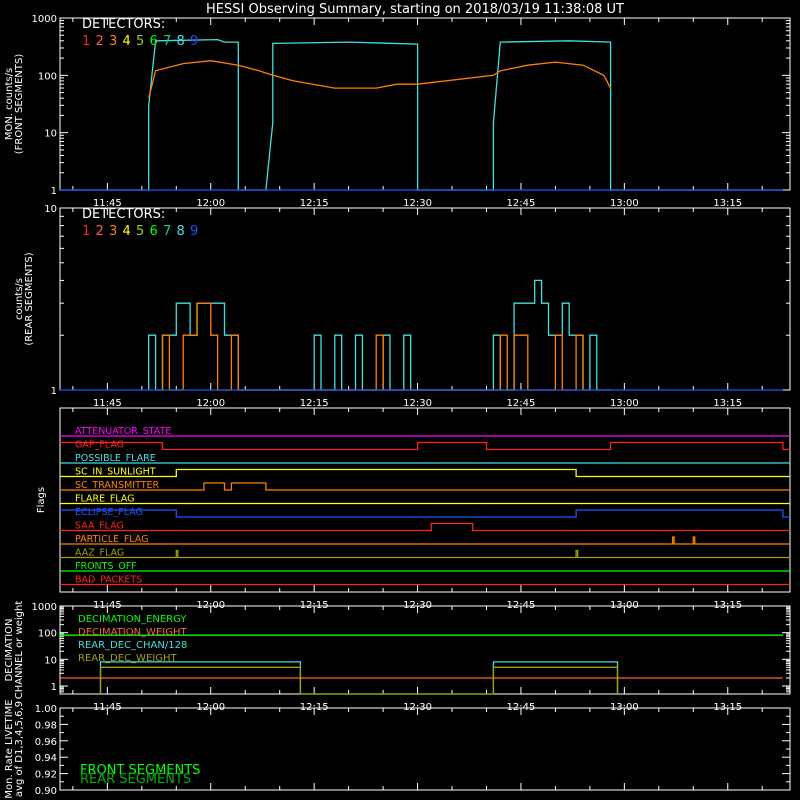 The height and width of the screenshot is (800, 800). Describe the element at coordinates (106, 566) in the screenshot. I see `flag-label: FRONTS_OFF` at that location.